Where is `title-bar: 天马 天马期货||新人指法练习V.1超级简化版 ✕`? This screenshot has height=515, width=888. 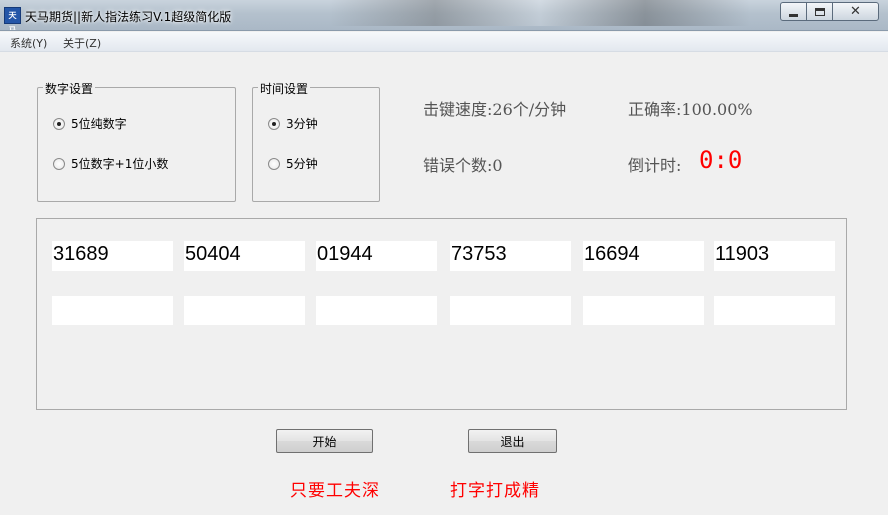
title-bar: 天马 天马期货||新人指法练习V.1超级简化版 ✕ is located at coordinates (444, 15).